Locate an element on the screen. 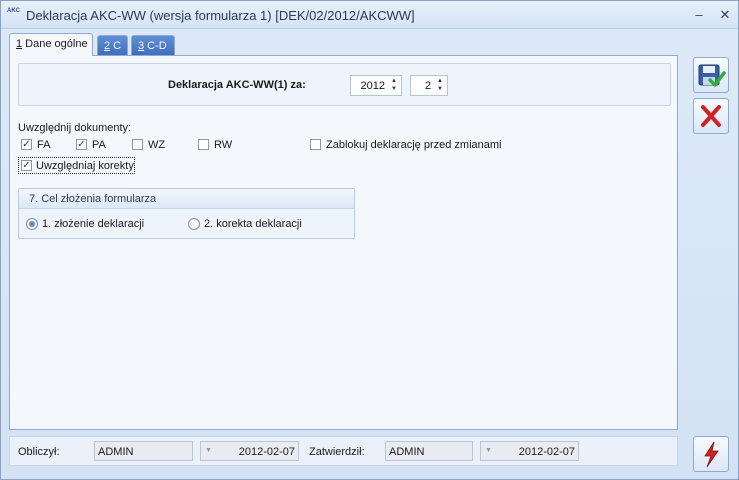 The width and height of the screenshot is (739, 480). month-stepper: 2 ▲ ▼ is located at coordinates (429, 85).